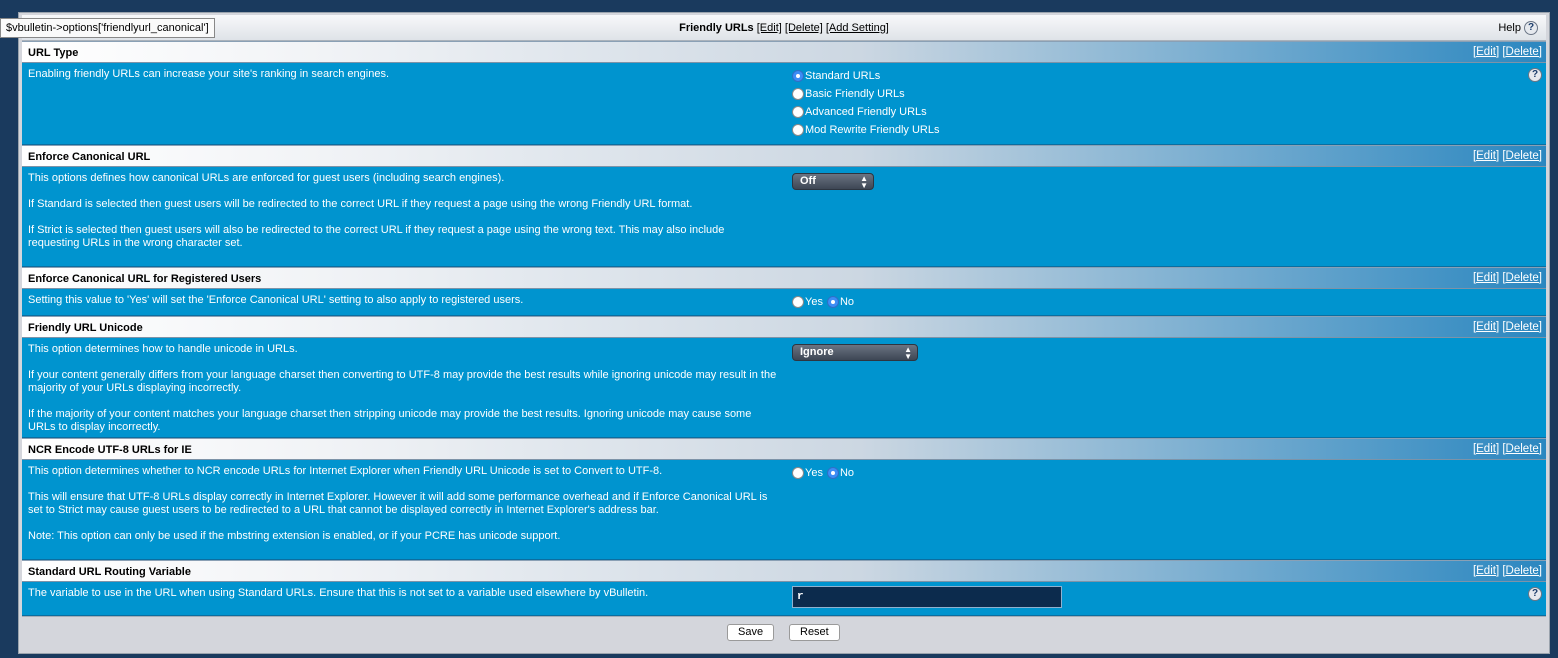 This screenshot has height=658, width=1558. I want to click on radio-option: Basic Friendly URLs, so click(867, 94).